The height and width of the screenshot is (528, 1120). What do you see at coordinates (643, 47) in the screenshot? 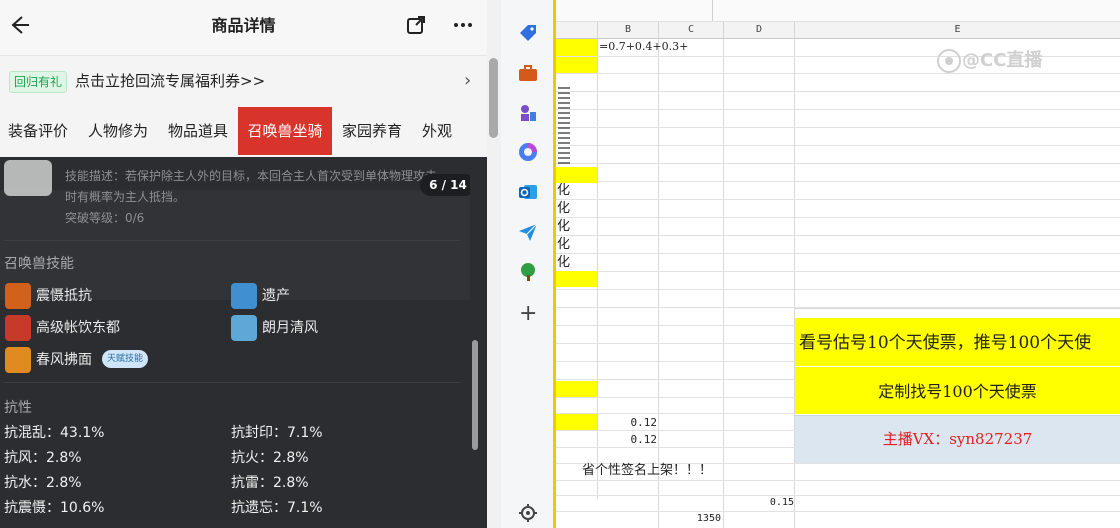
I see `formula-cell: =0.7+0.4+0.3+` at bounding box center [643, 47].